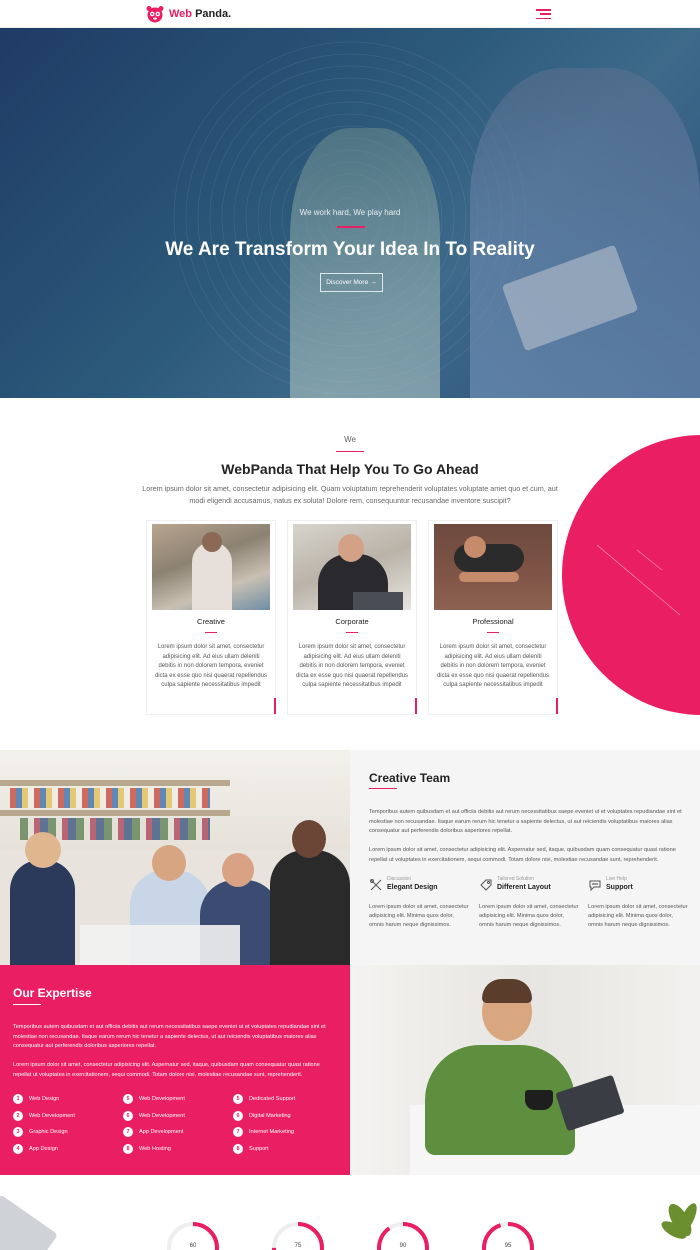 The height and width of the screenshot is (1250, 700). I want to click on hero-subtitle: We work hard, We play hard, so click(350, 212).